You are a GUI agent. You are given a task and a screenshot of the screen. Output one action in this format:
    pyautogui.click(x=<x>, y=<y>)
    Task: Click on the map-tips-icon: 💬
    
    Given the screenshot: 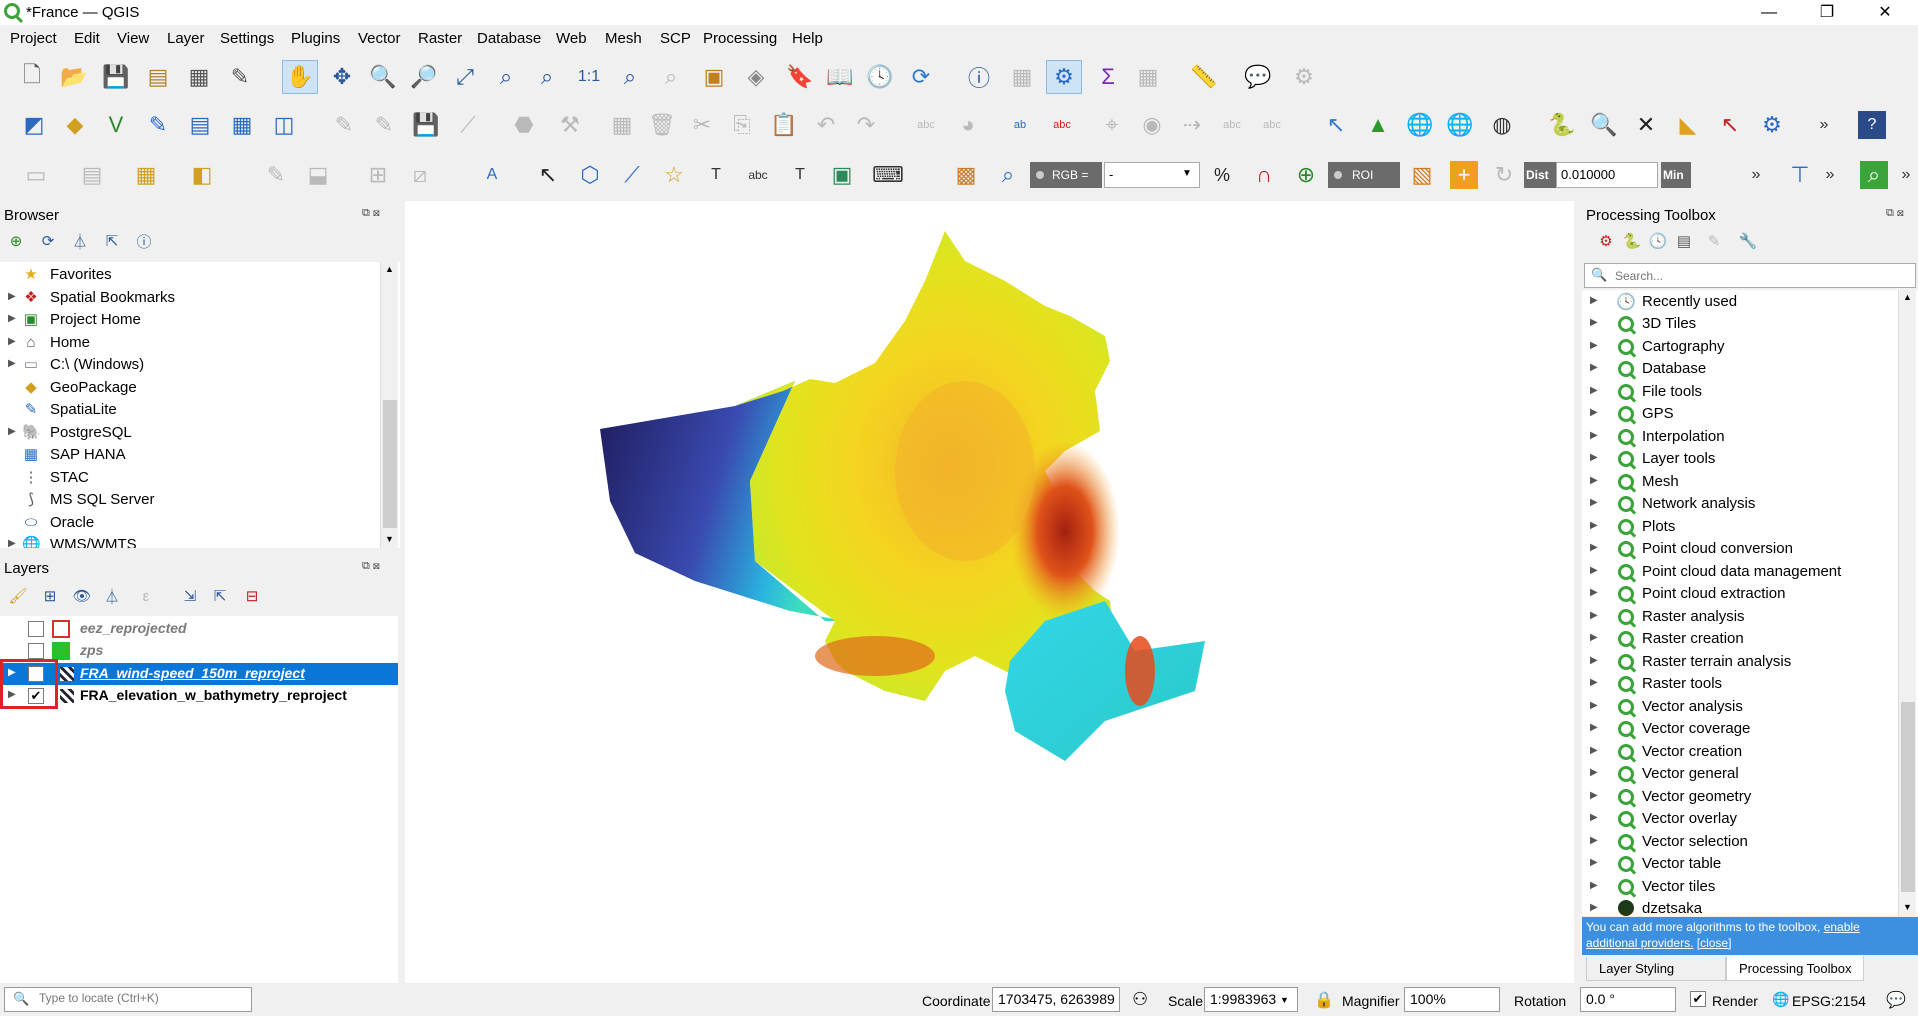 What is the action you would take?
    pyautogui.click(x=1258, y=77)
    